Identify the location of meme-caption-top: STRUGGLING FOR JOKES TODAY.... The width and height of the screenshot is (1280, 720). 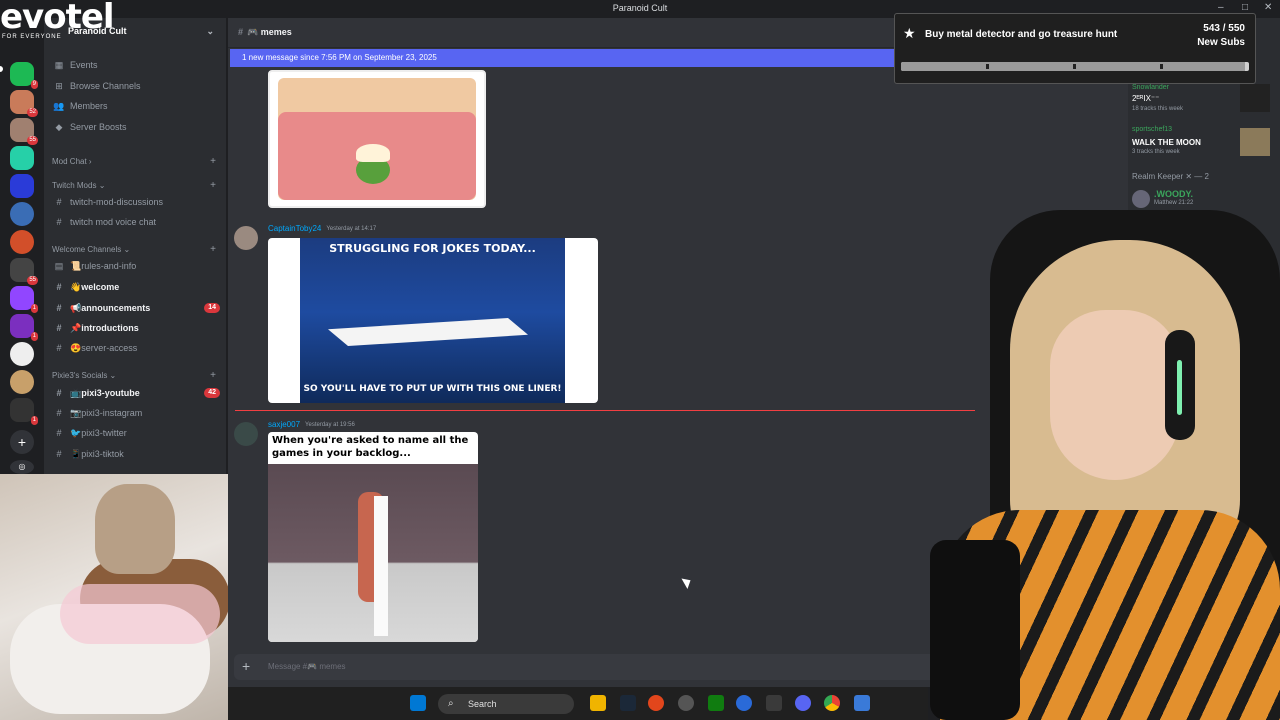
(432, 248).